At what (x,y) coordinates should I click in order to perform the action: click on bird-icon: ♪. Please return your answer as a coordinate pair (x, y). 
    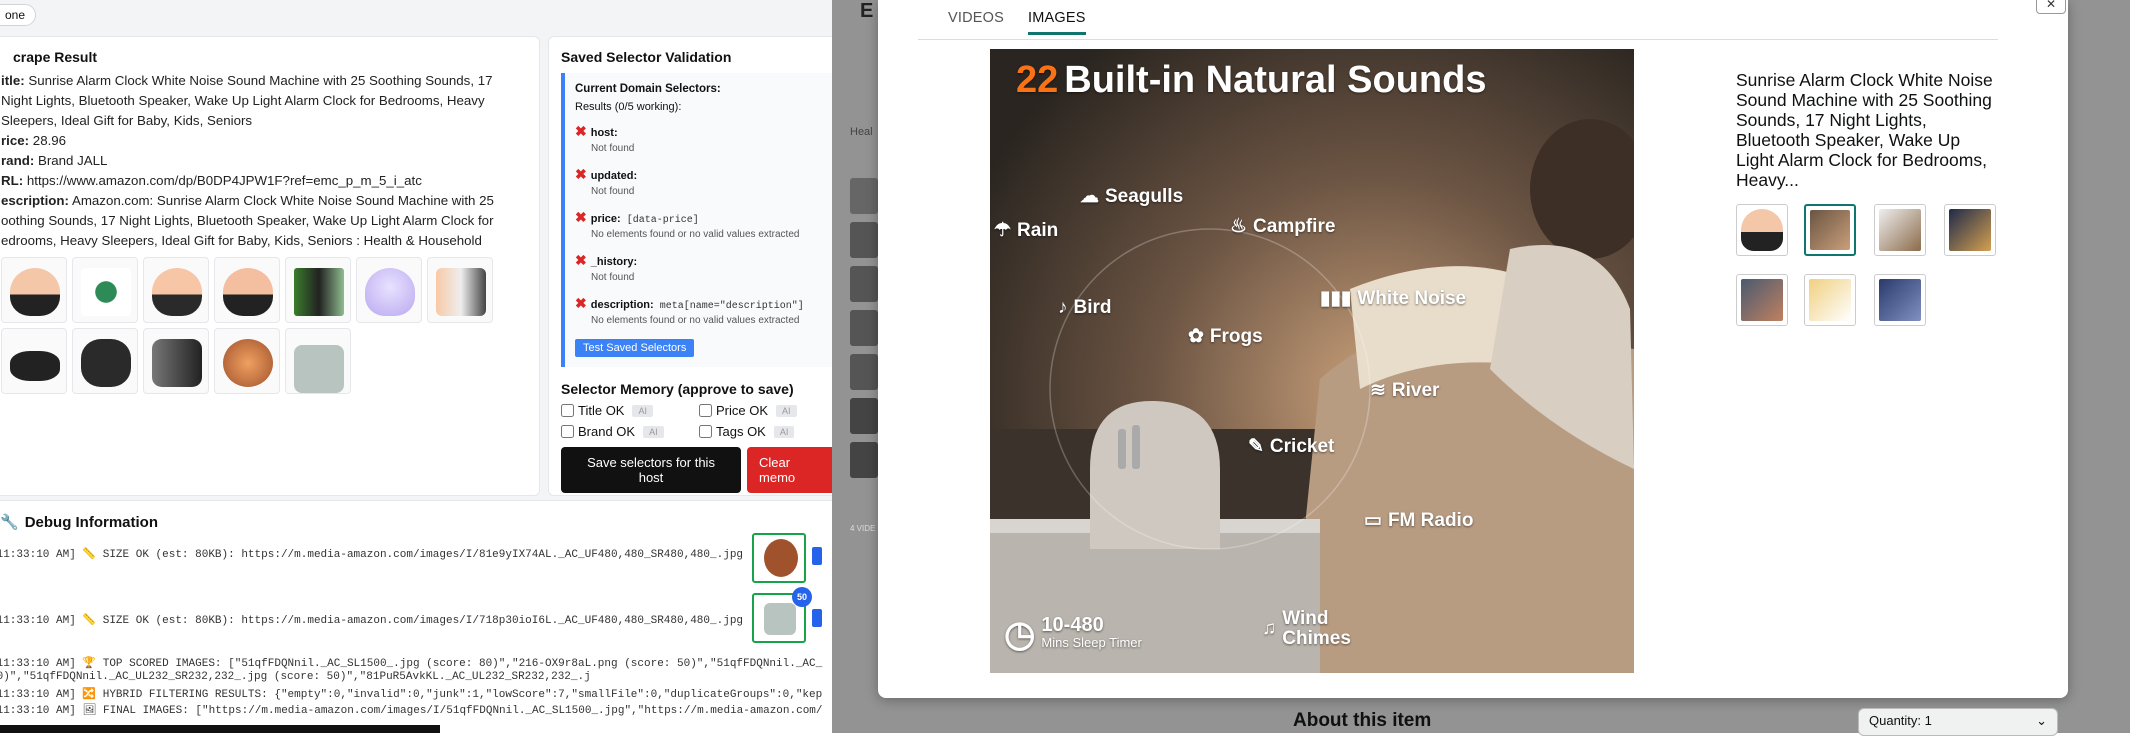
    Looking at the image, I should click on (1063, 307).